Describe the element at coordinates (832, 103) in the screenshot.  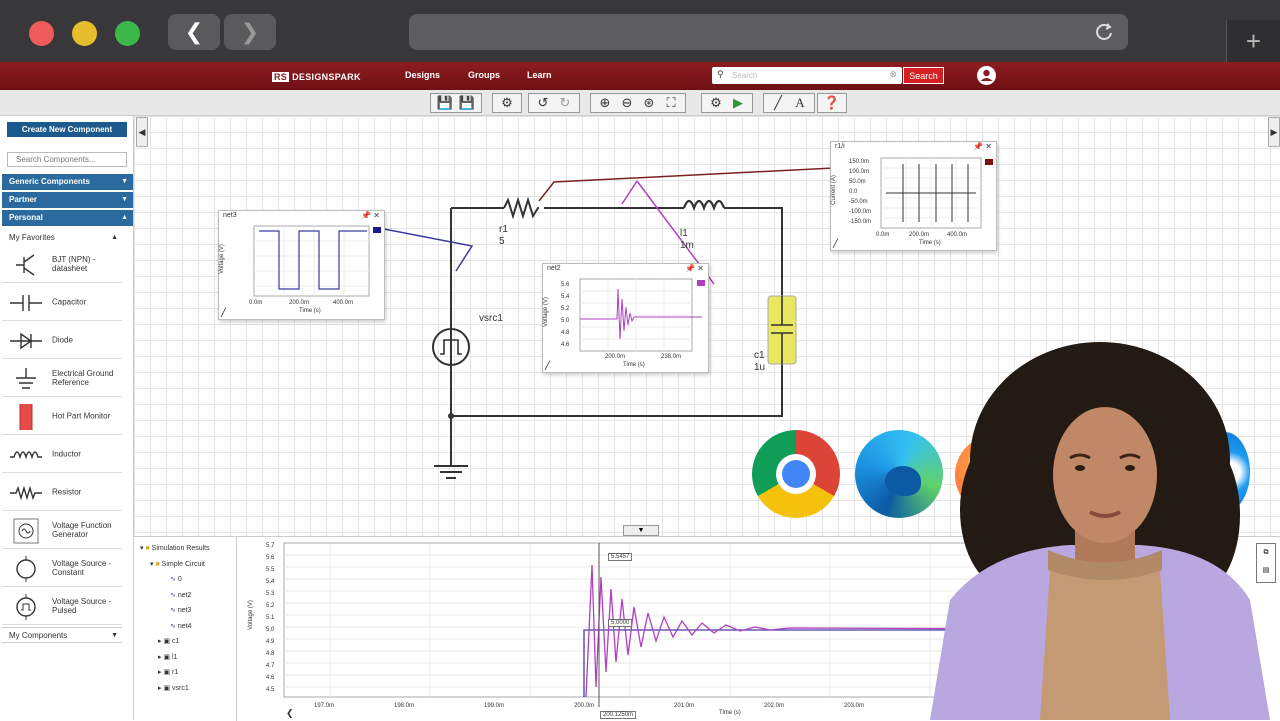
I see `help-icon: ❓` at that location.